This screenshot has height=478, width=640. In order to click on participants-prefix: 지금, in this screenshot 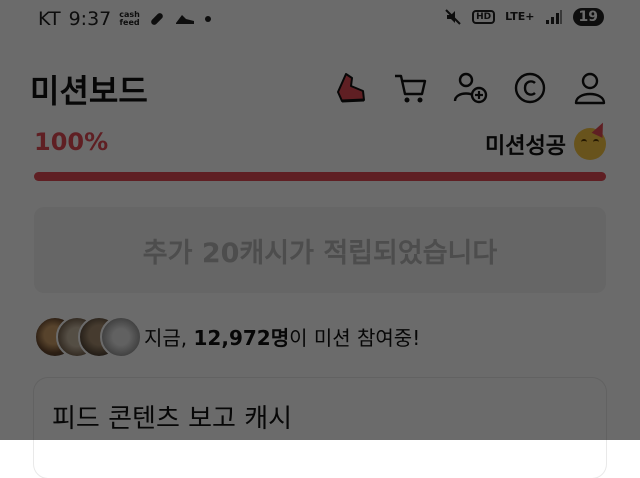, I will do `click(169, 337)`.